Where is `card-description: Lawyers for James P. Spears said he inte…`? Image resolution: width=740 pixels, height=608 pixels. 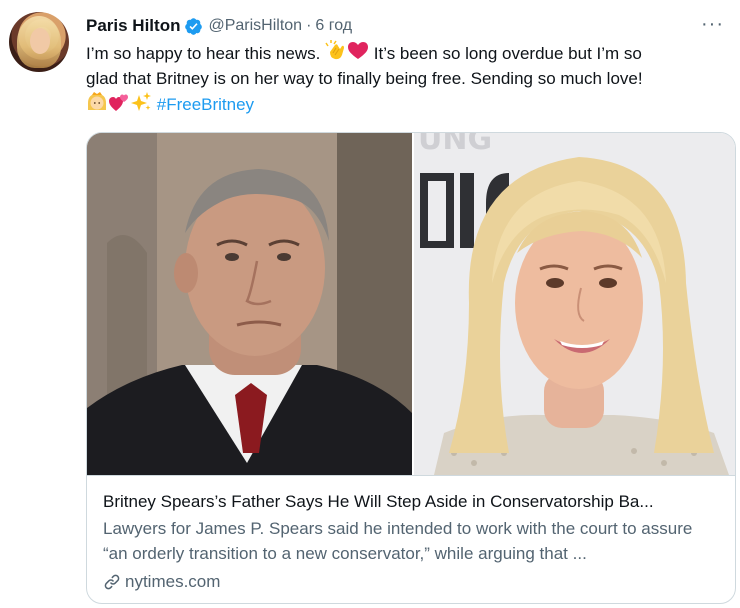
card-description: Lawyers for James P. Spears said he inte… is located at coordinates (398, 541).